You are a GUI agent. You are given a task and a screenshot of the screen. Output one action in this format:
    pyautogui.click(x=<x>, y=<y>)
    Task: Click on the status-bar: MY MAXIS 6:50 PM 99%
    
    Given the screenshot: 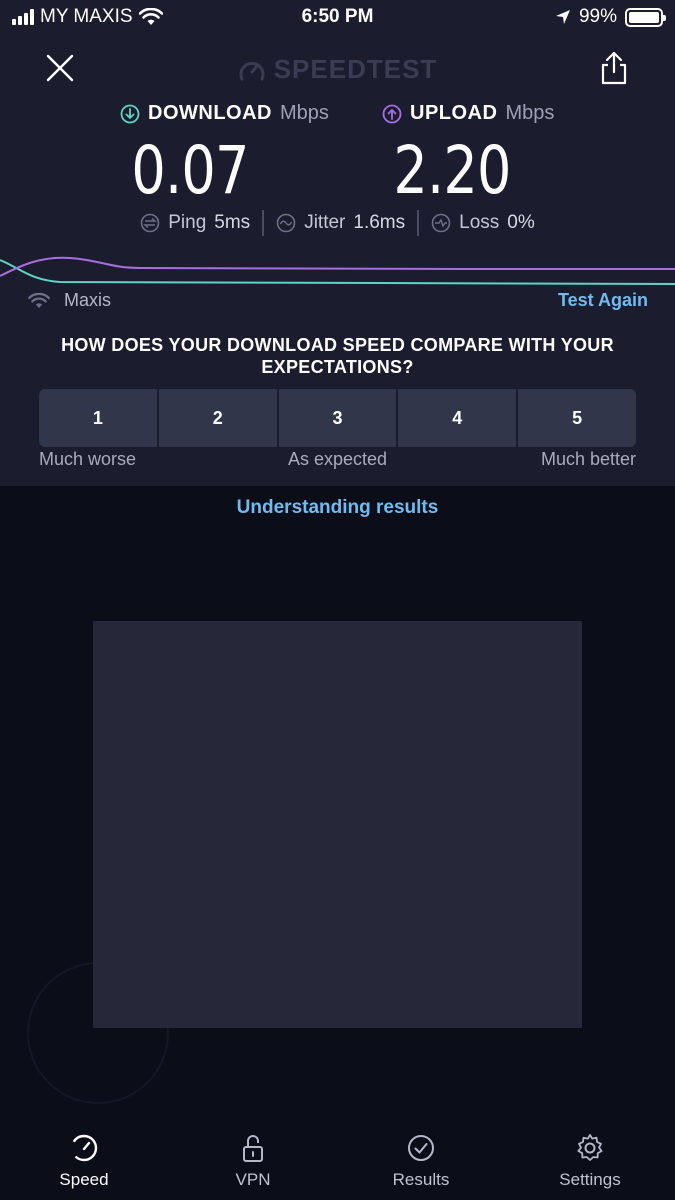 What is the action you would take?
    pyautogui.click(x=337, y=18)
    